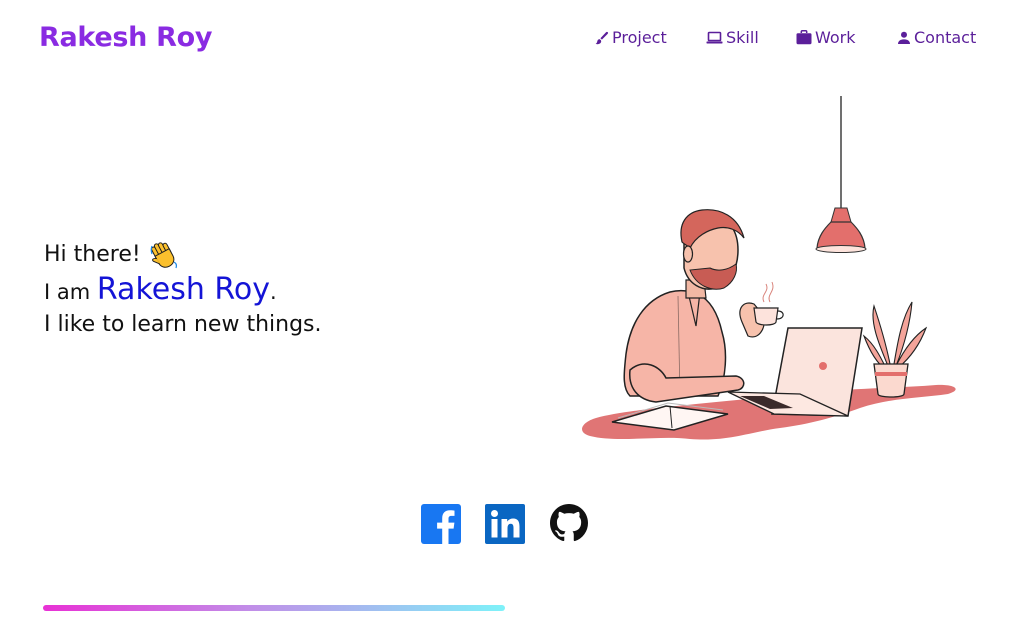  I want to click on github-link, so click(570, 524).